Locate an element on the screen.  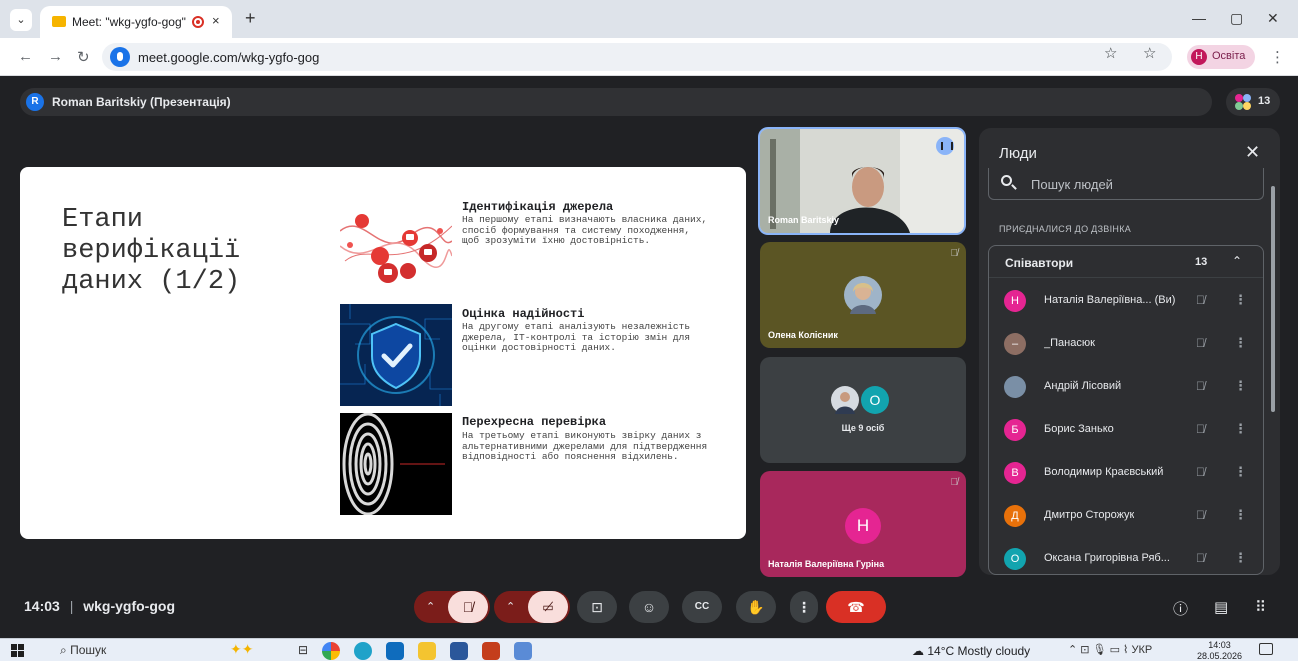
leave-call-button: ☎ is located at coordinates (856, 607).